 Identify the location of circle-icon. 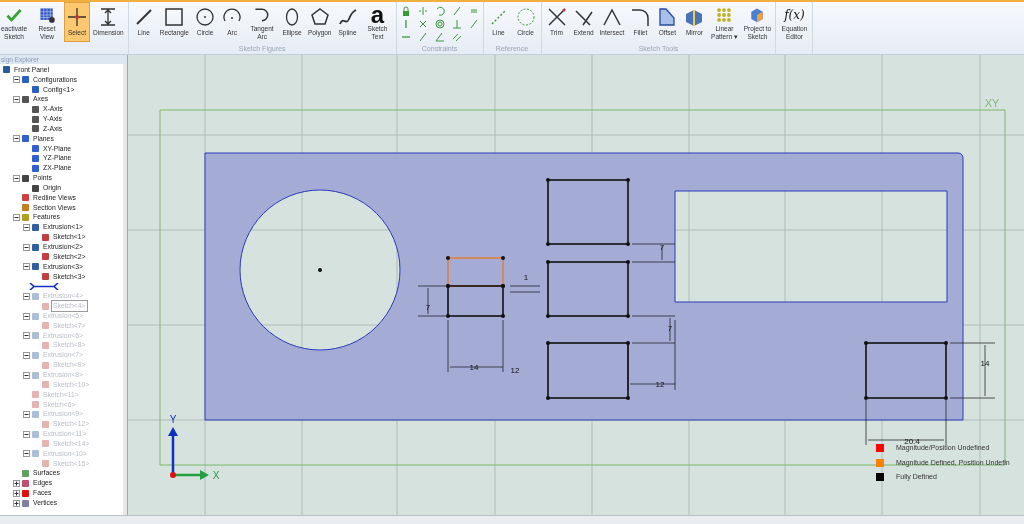
(205, 17).